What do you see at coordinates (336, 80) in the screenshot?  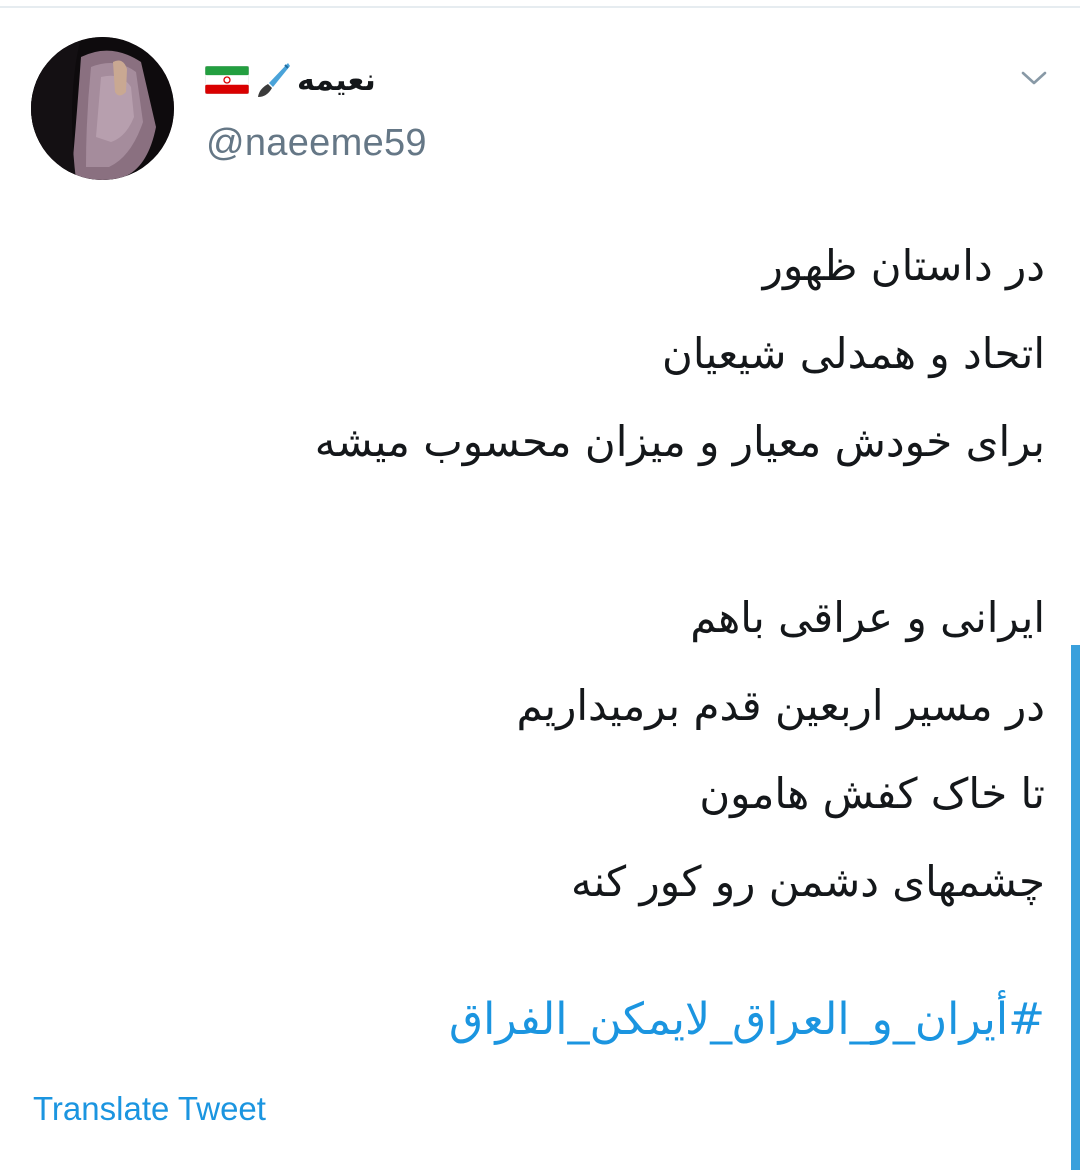 I see `display-name: نعیمه` at bounding box center [336, 80].